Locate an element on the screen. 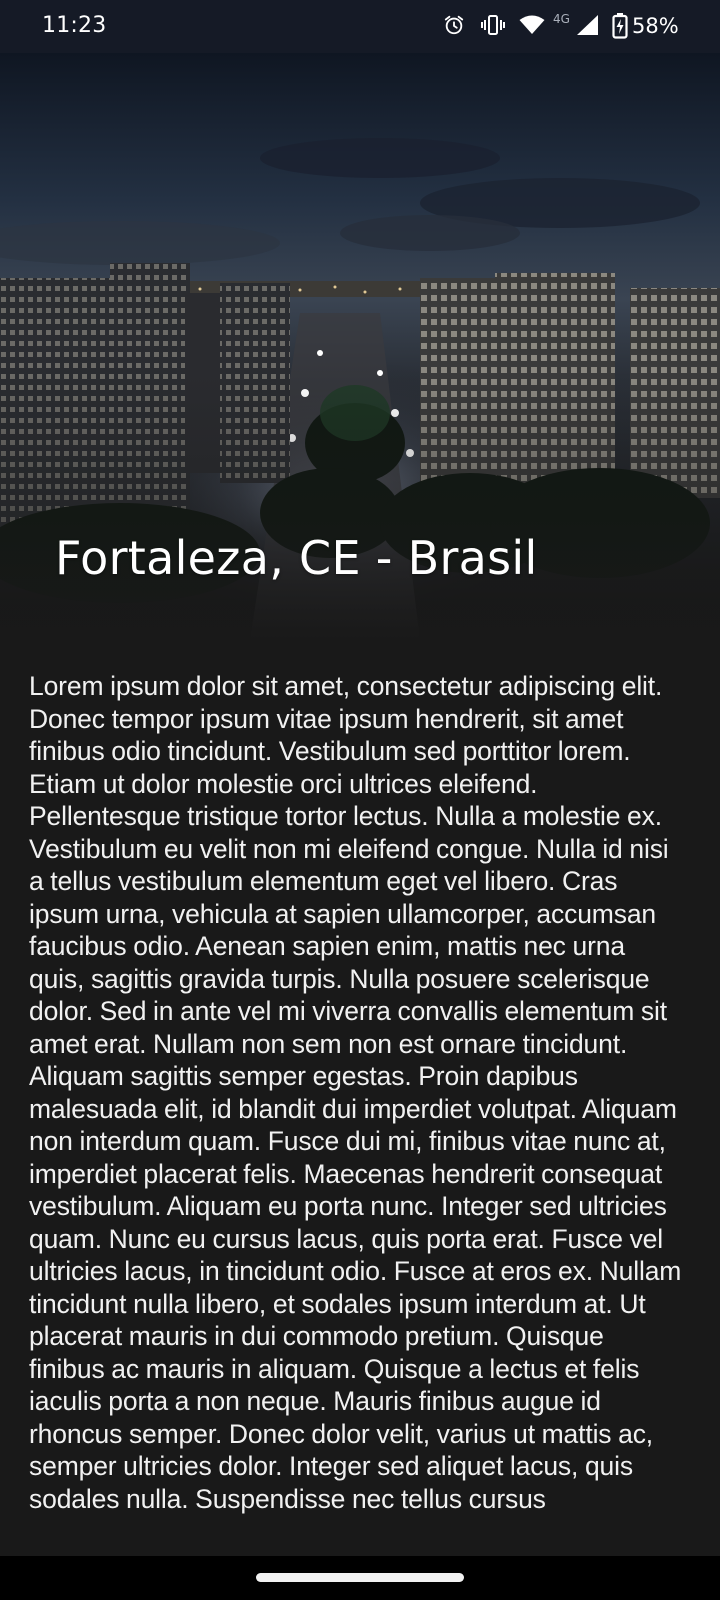  cell-signal-icon is located at coordinates (588, 27).